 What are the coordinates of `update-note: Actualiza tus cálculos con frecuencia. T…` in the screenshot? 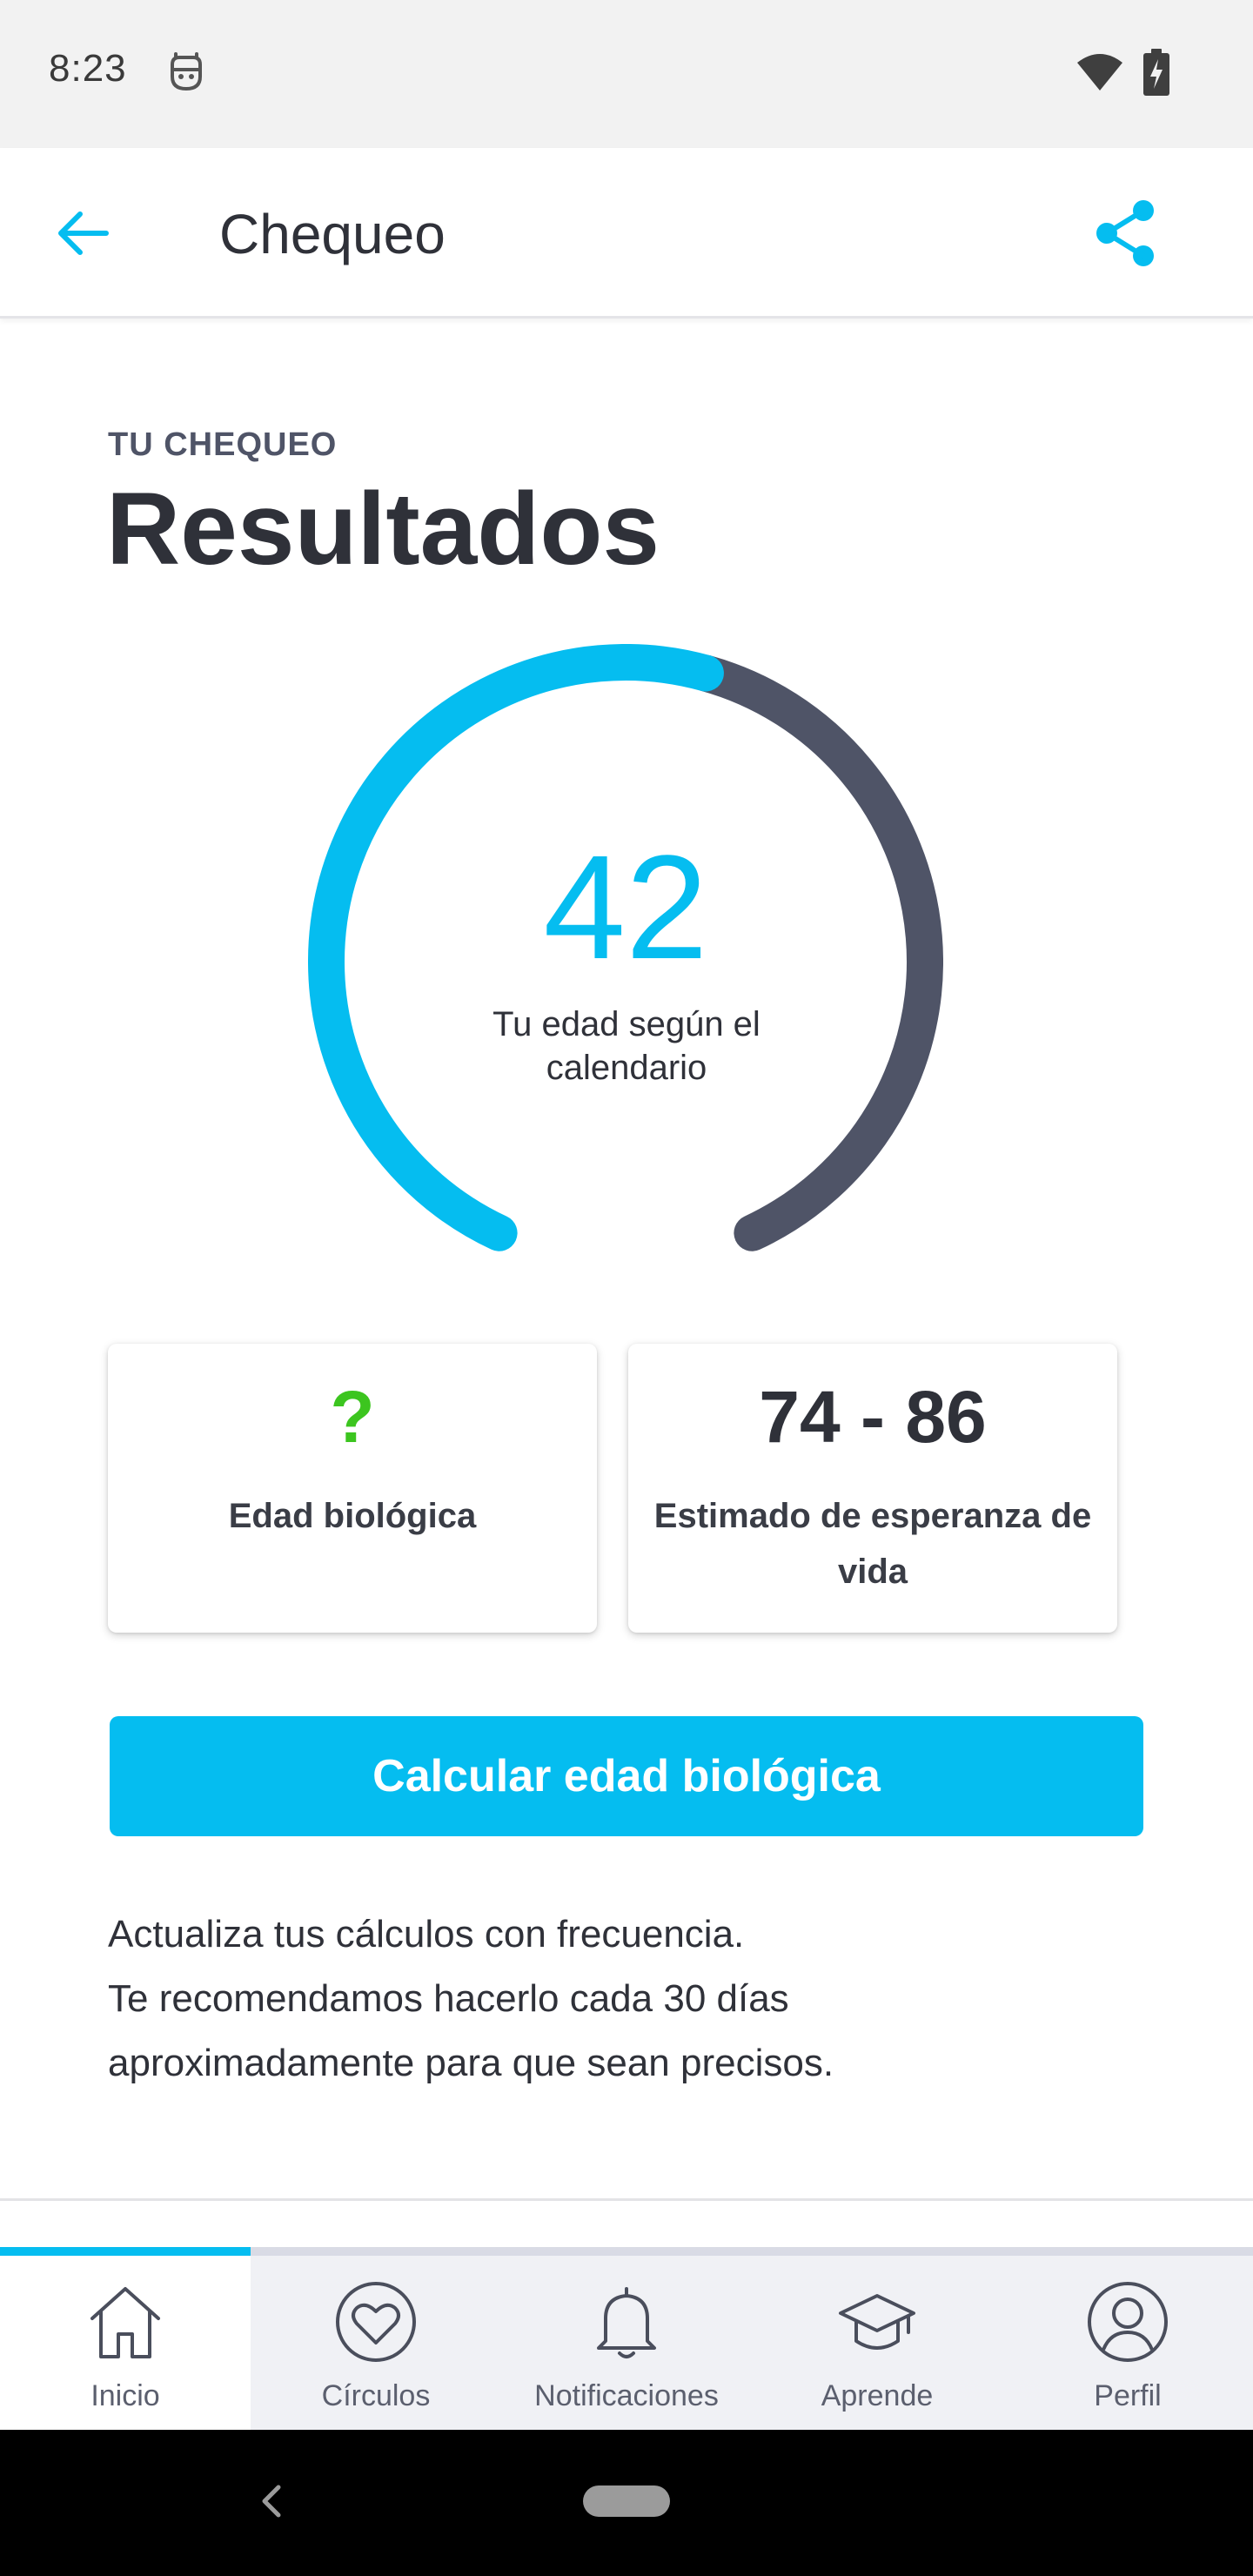 It's located at (630, 1999).